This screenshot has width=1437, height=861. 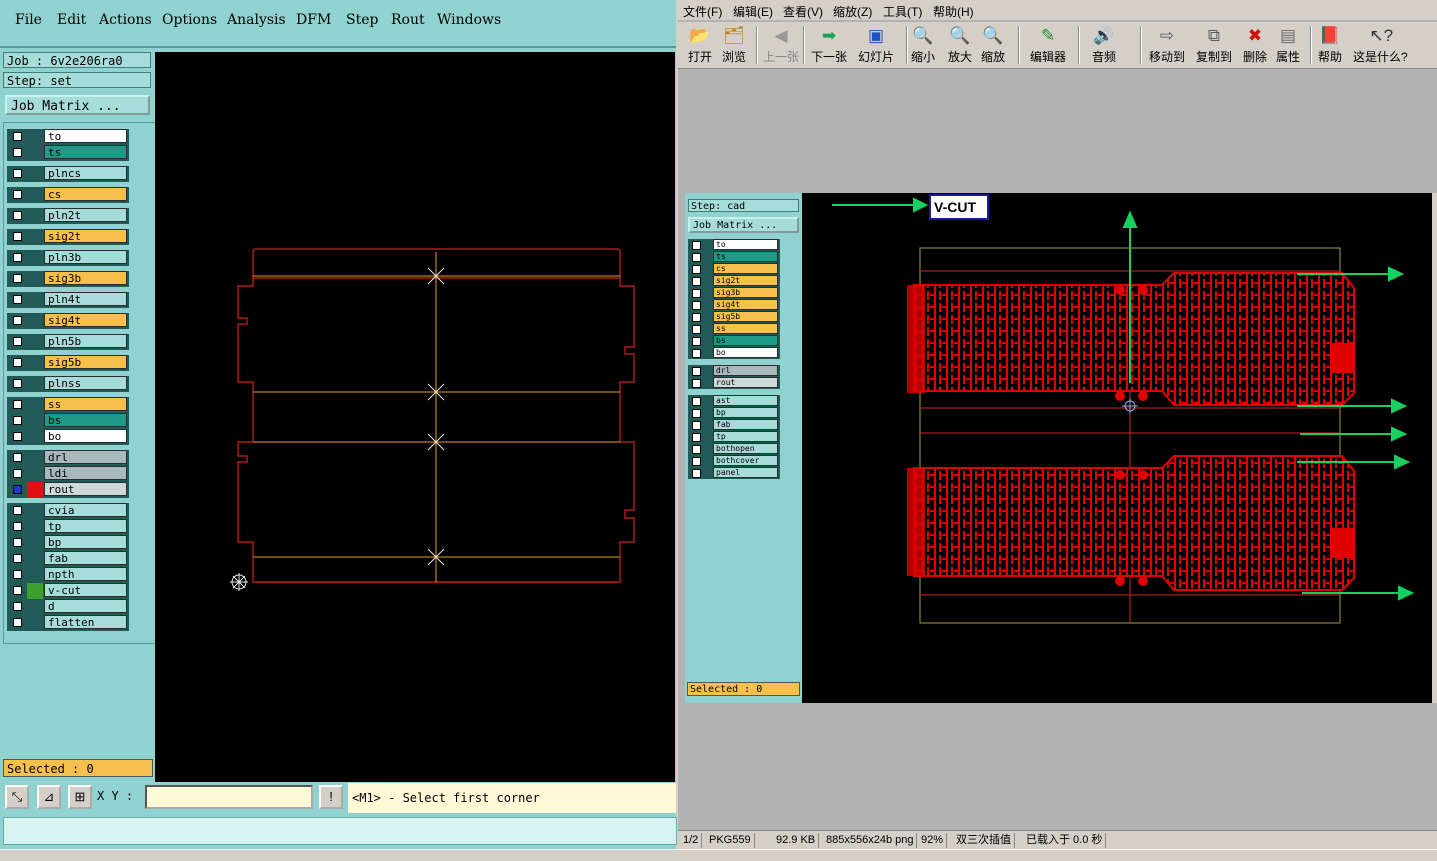 I want to click on menu-edit: Edit, so click(x=71, y=20).